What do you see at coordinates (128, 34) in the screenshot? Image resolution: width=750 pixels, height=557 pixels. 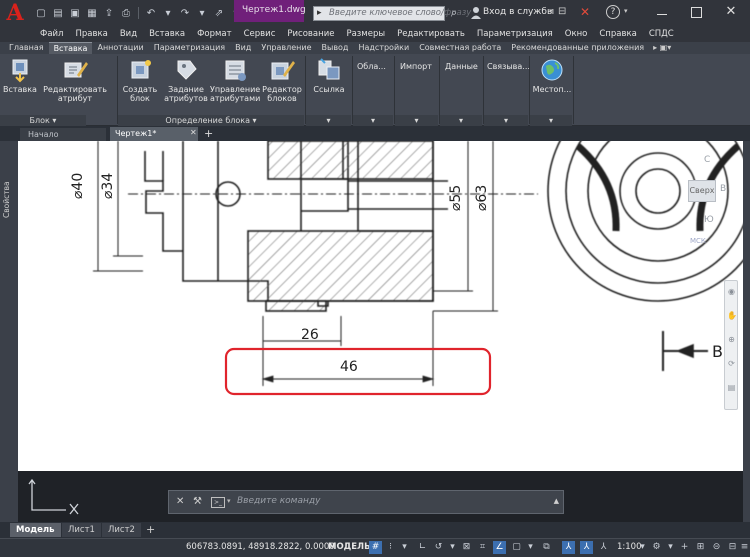 I see `menu-view: Вид` at bounding box center [128, 34].